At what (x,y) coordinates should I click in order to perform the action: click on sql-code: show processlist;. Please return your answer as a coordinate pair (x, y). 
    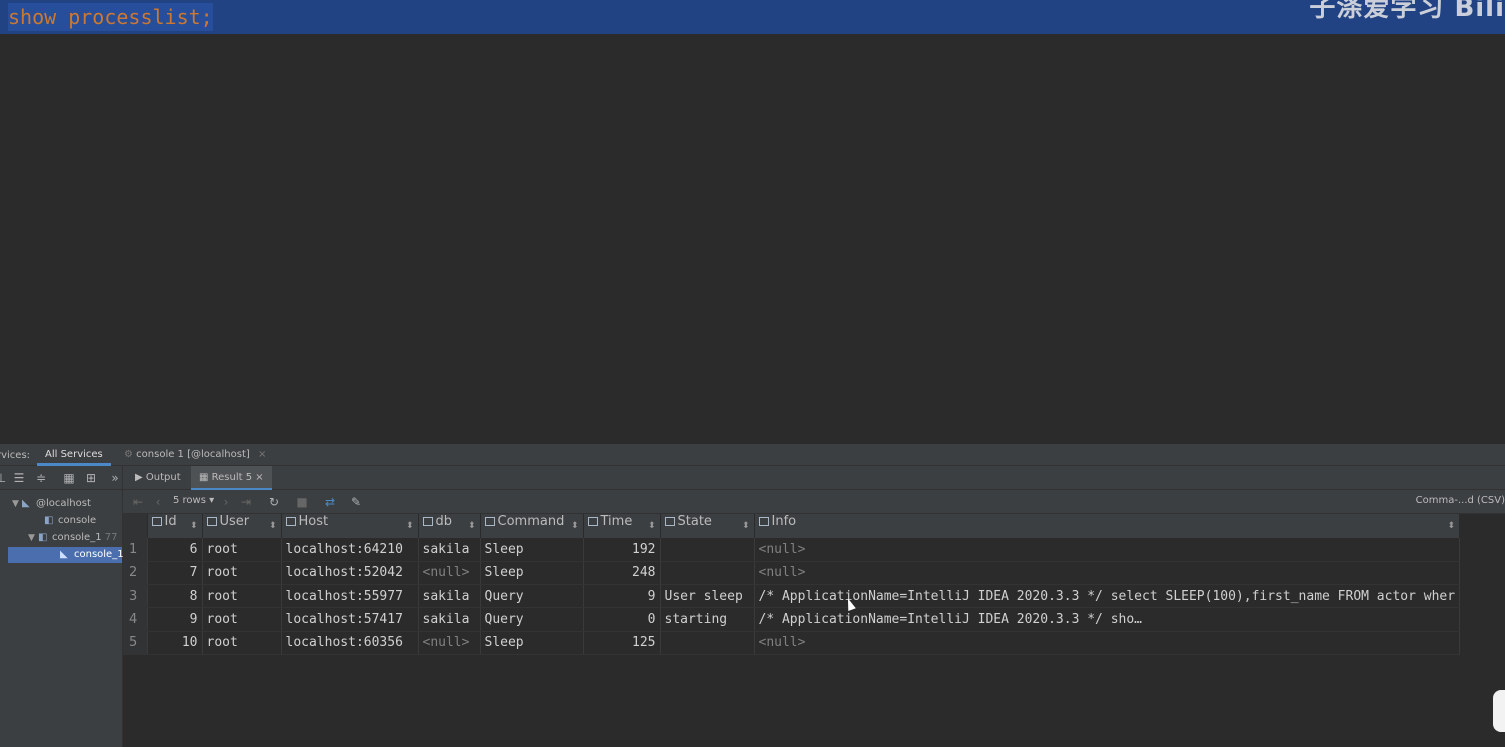
    Looking at the image, I should click on (110, 17).